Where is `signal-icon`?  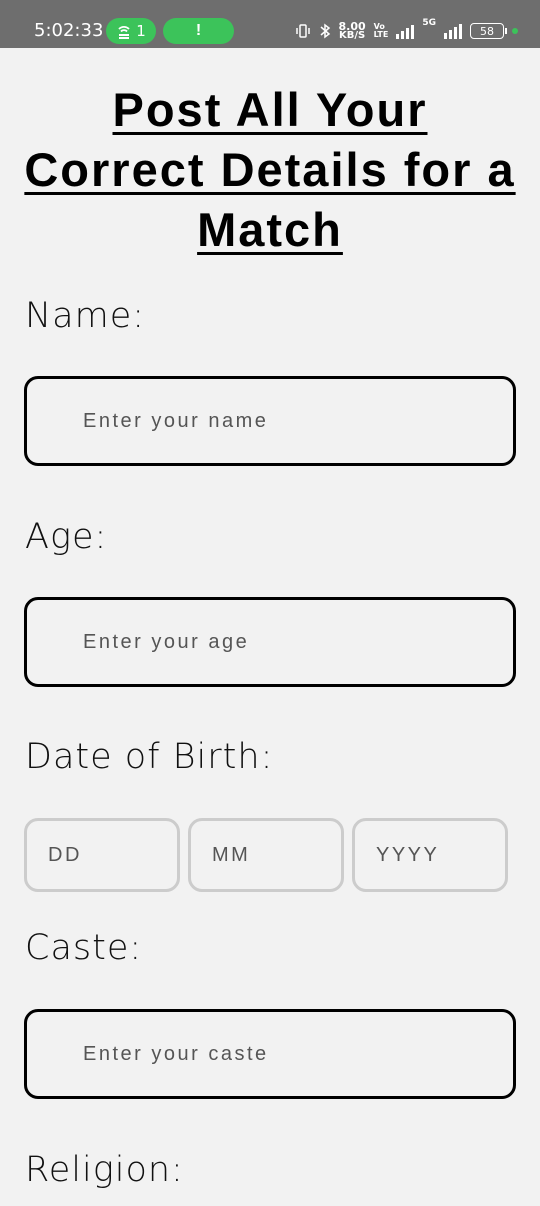 signal-icon is located at coordinates (405, 31).